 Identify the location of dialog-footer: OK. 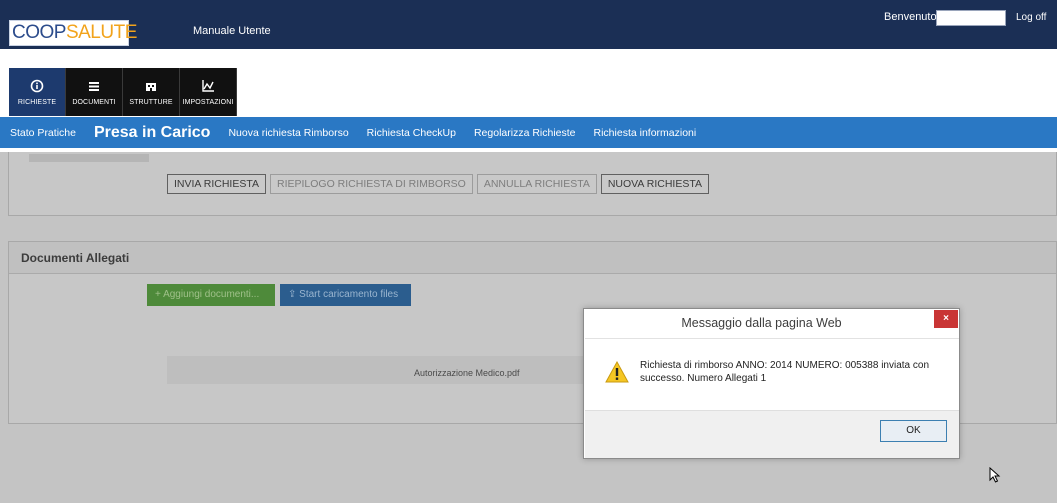
(772, 434).